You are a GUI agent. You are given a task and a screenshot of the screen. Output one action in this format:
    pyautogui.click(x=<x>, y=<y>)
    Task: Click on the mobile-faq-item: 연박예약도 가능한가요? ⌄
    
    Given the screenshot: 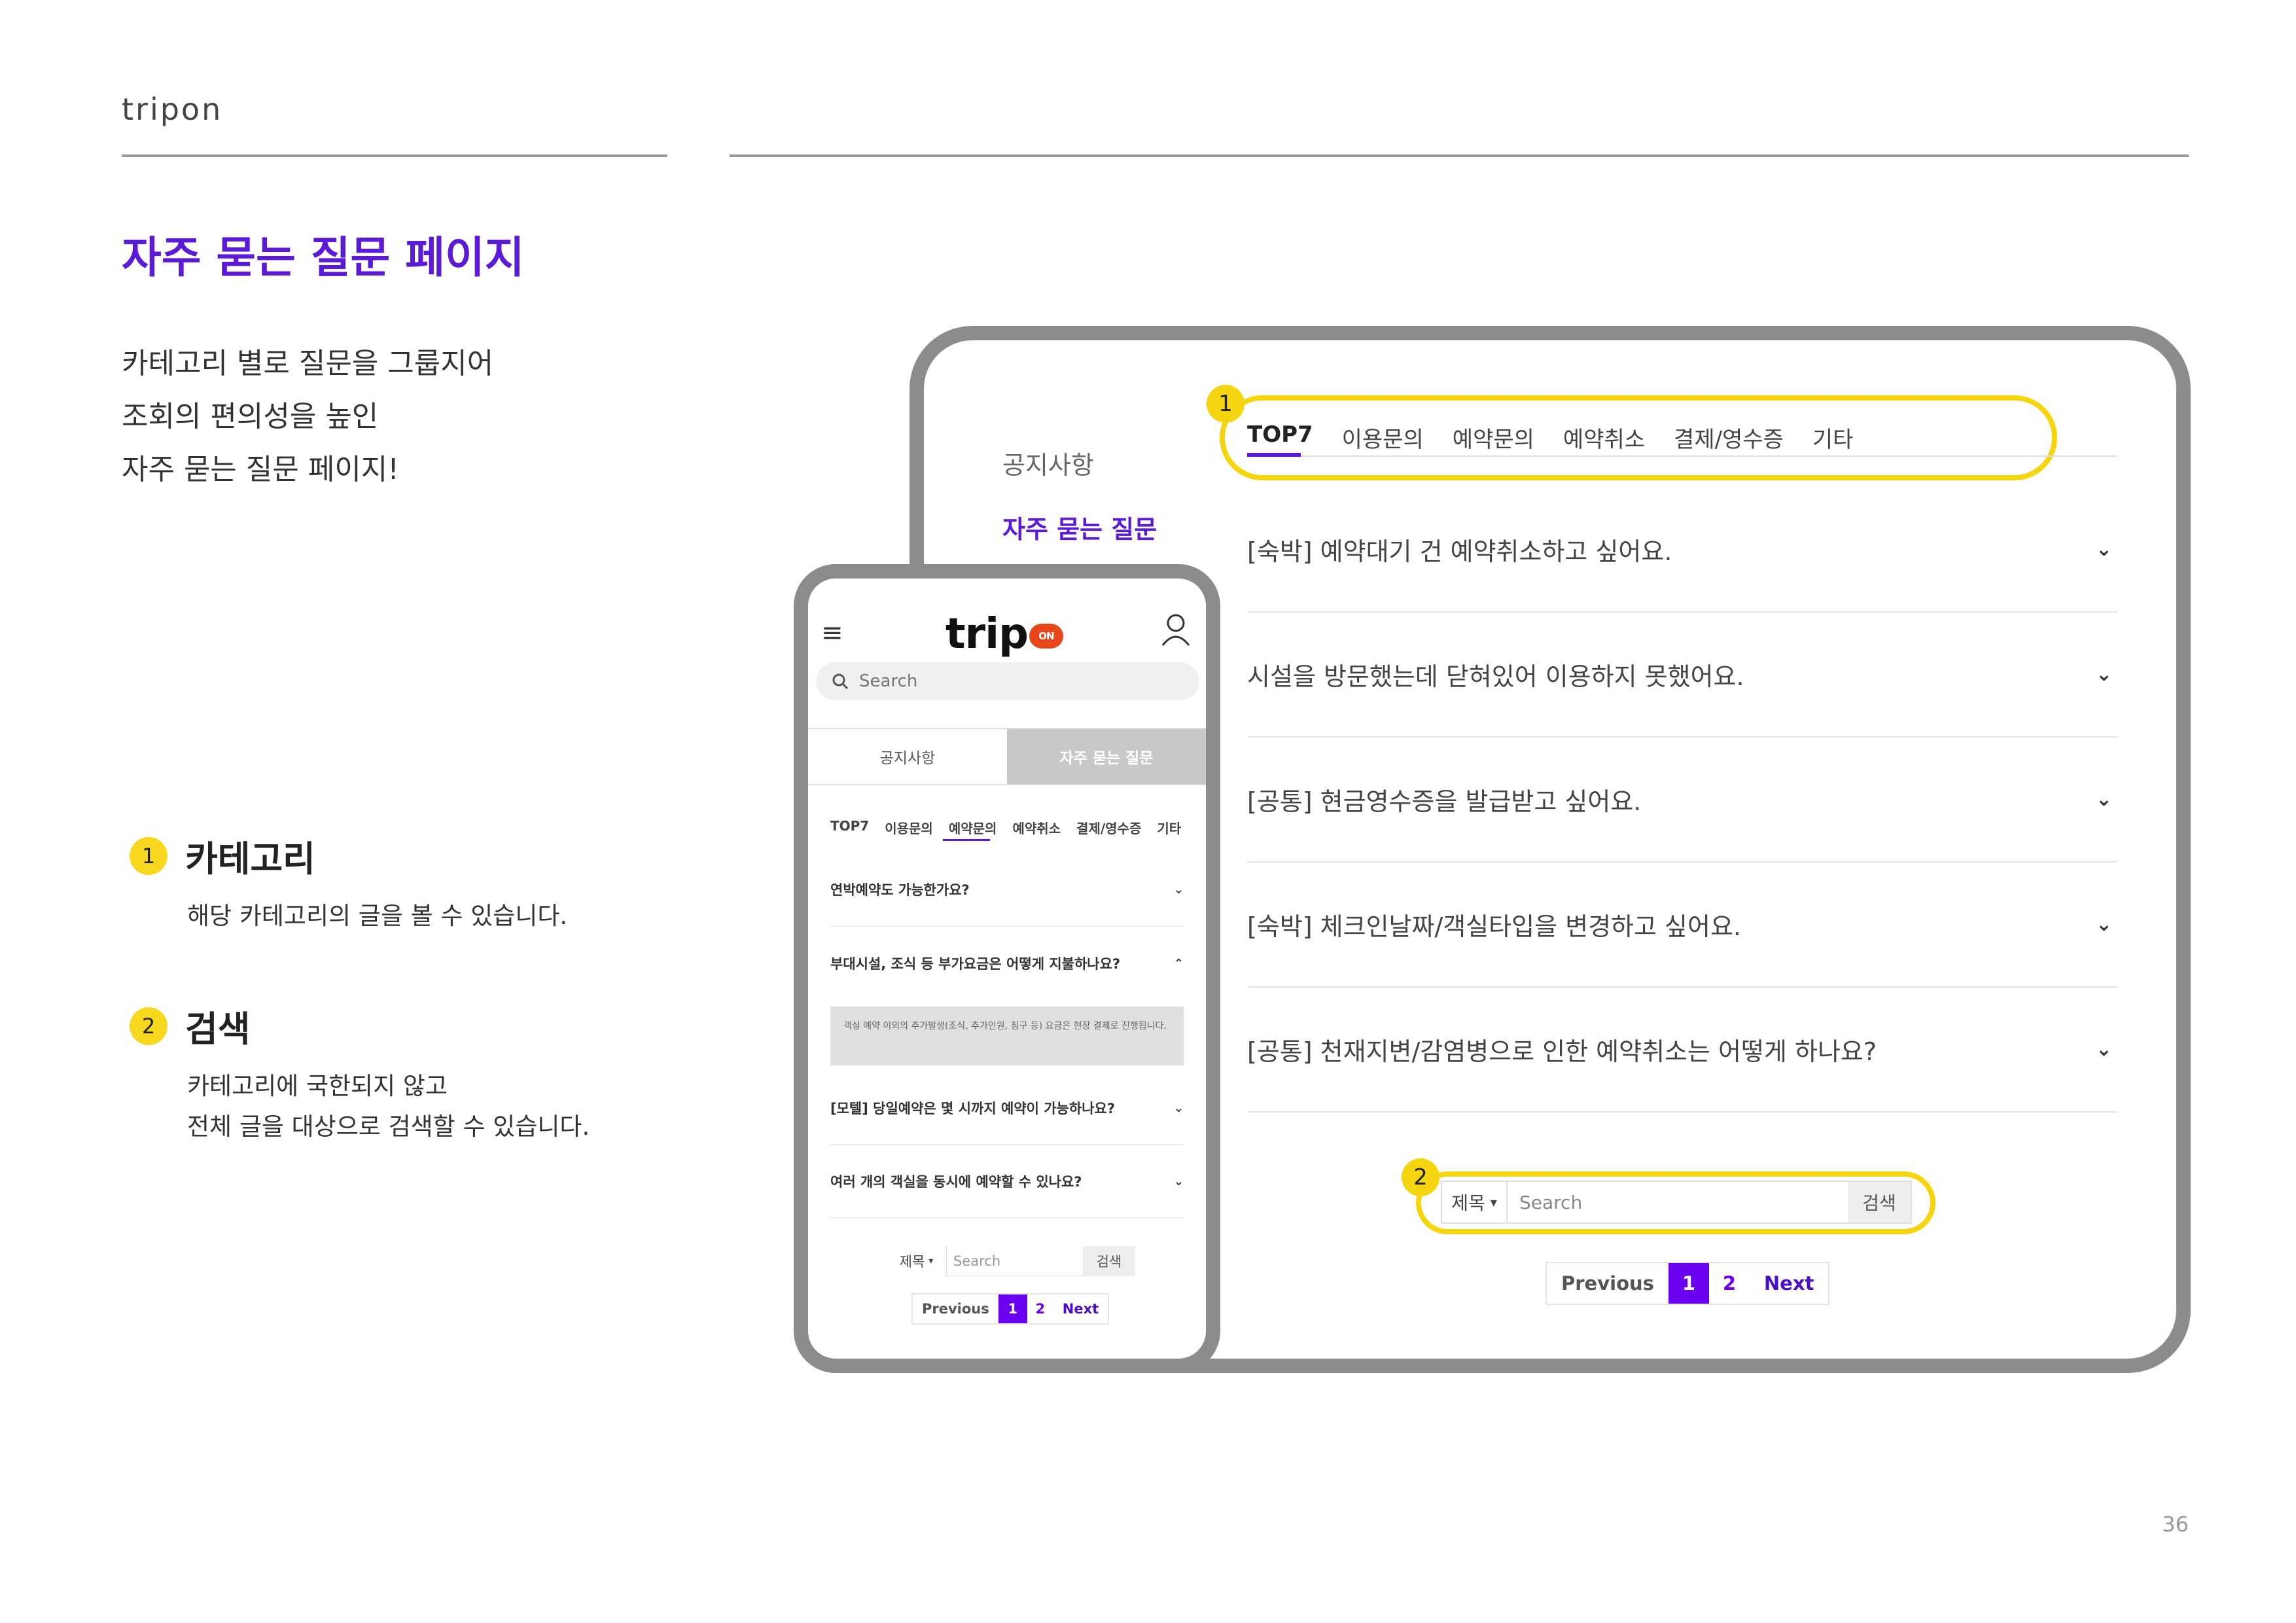 What is the action you would take?
    pyautogui.click(x=1007, y=890)
    